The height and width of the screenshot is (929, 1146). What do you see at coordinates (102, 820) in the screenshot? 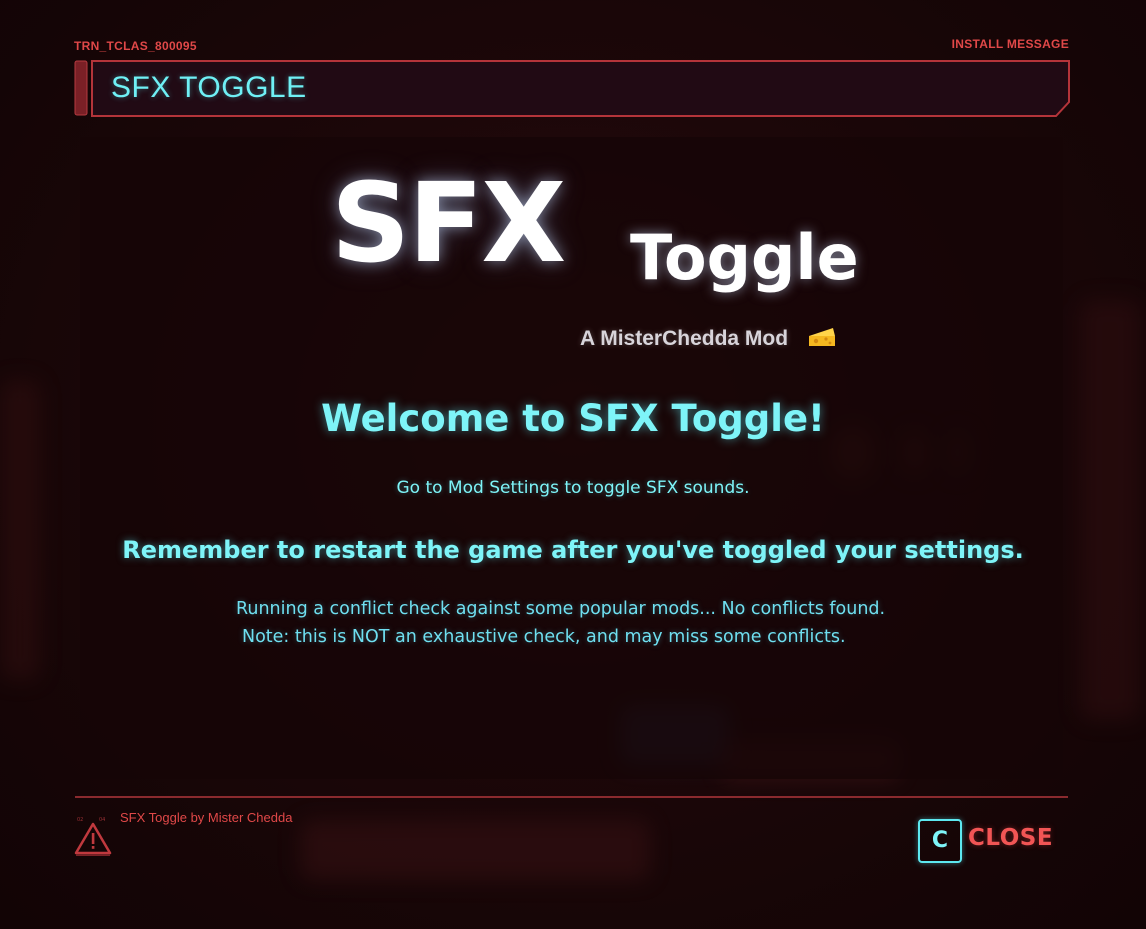
I see `svg-text: 04` at bounding box center [102, 820].